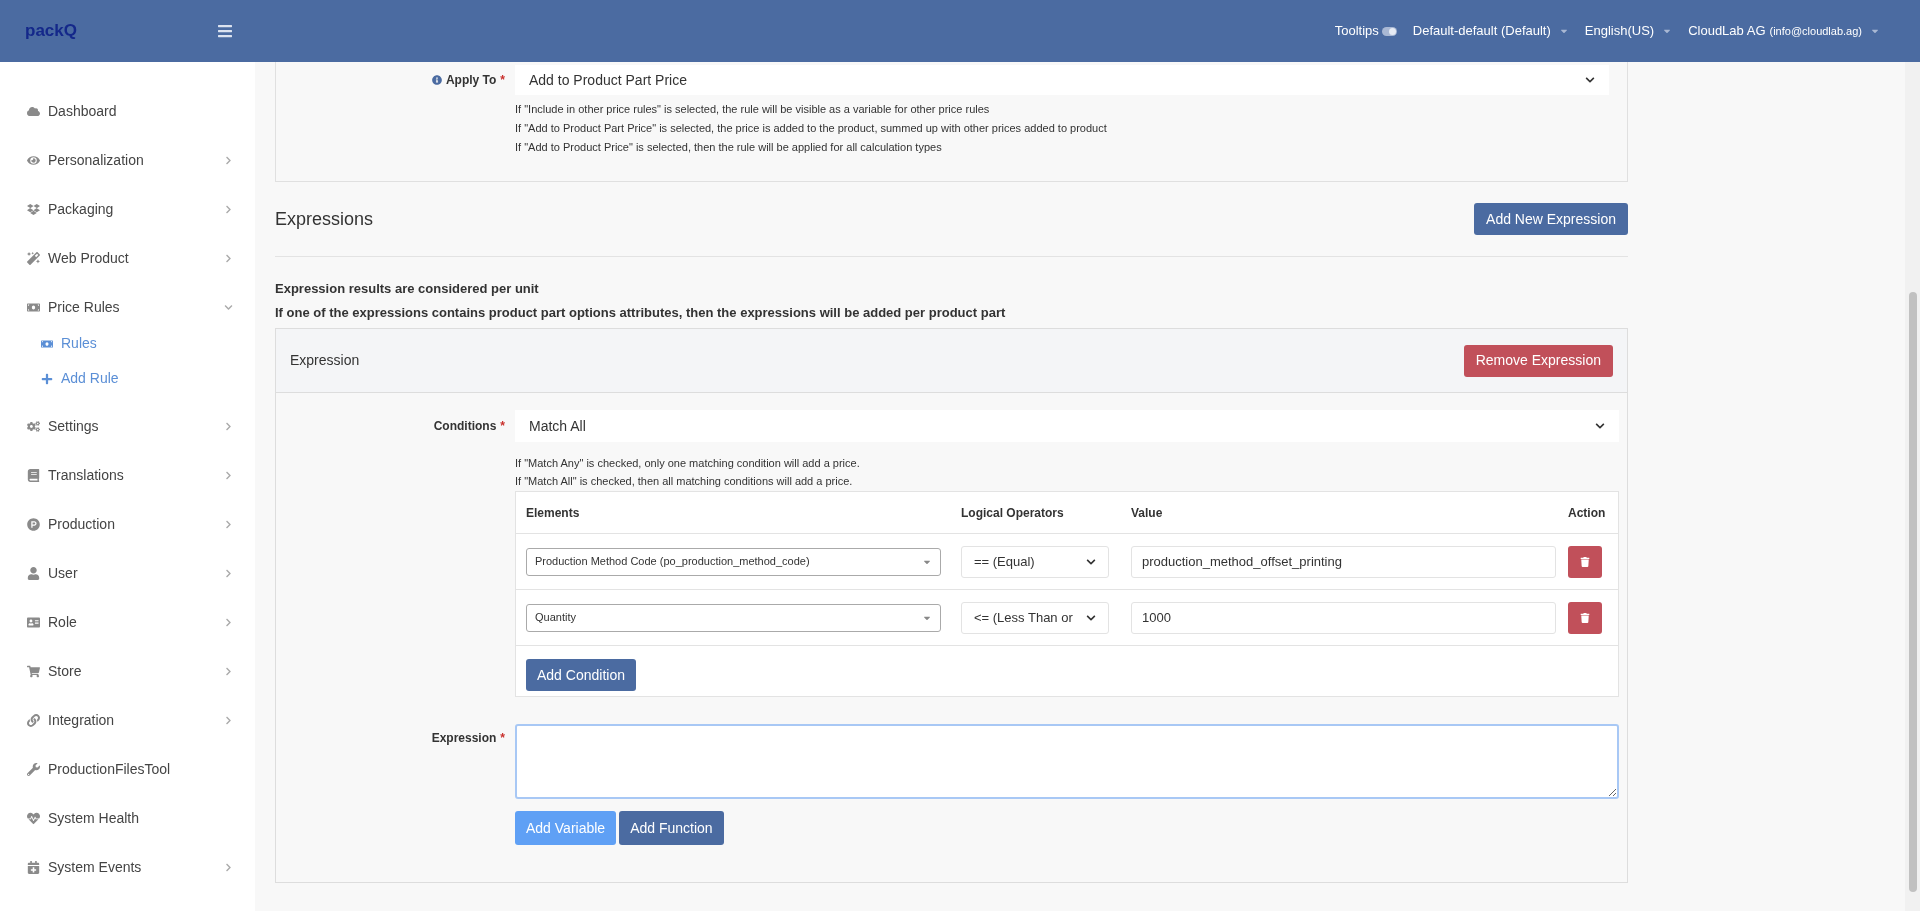 This screenshot has width=1920, height=911. Describe the element at coordinates (130, 111) in the screenshot. I see `sidebar-item: Dashboard` at that location.